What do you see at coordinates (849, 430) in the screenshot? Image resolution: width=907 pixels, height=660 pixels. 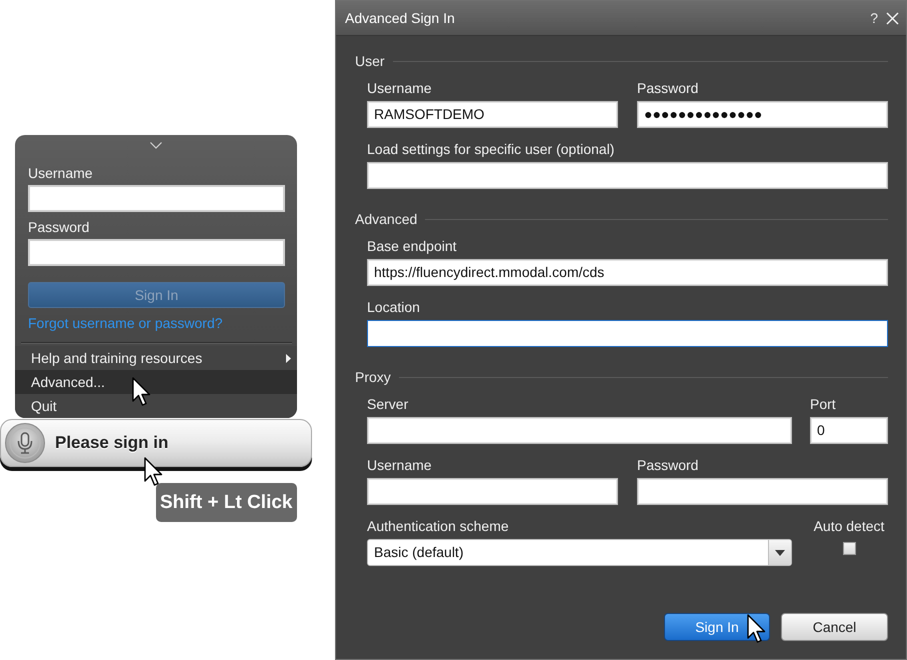 I see `input-field: 0` at bounding box center [849, 430].